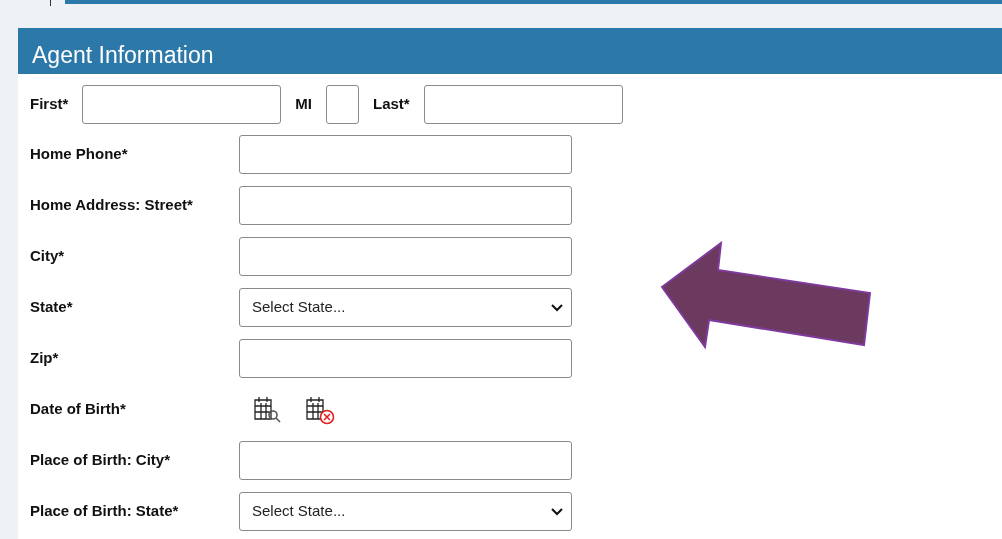 The height and width of the screenshot is (539, 1002). What do you see at coordinates (52, 307) in the screenshot?
I see `field-label: State*` at bounding box center [52, 307].